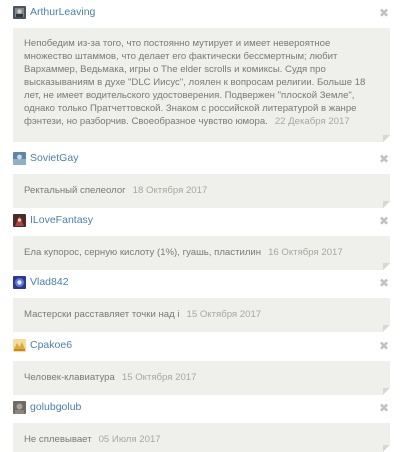  What do you see at coordinates (58, 439) in the screenshot?
I see `comment-text: Не сплевывает` at bounding box center [58, 439].